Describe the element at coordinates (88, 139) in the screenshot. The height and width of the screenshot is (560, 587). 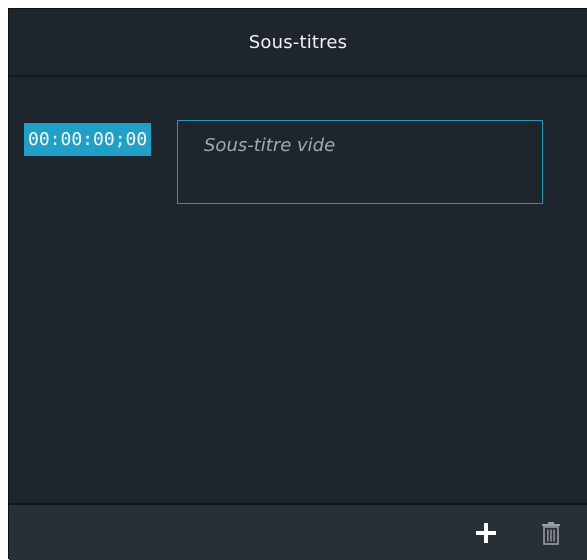
I see `subtitle-timecode: 00:00:00;00` at that location.